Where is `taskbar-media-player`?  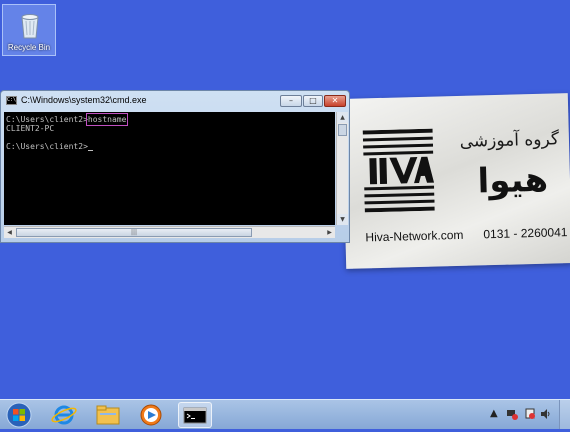
taskbar-media-player is located at coordinates (151, 415).